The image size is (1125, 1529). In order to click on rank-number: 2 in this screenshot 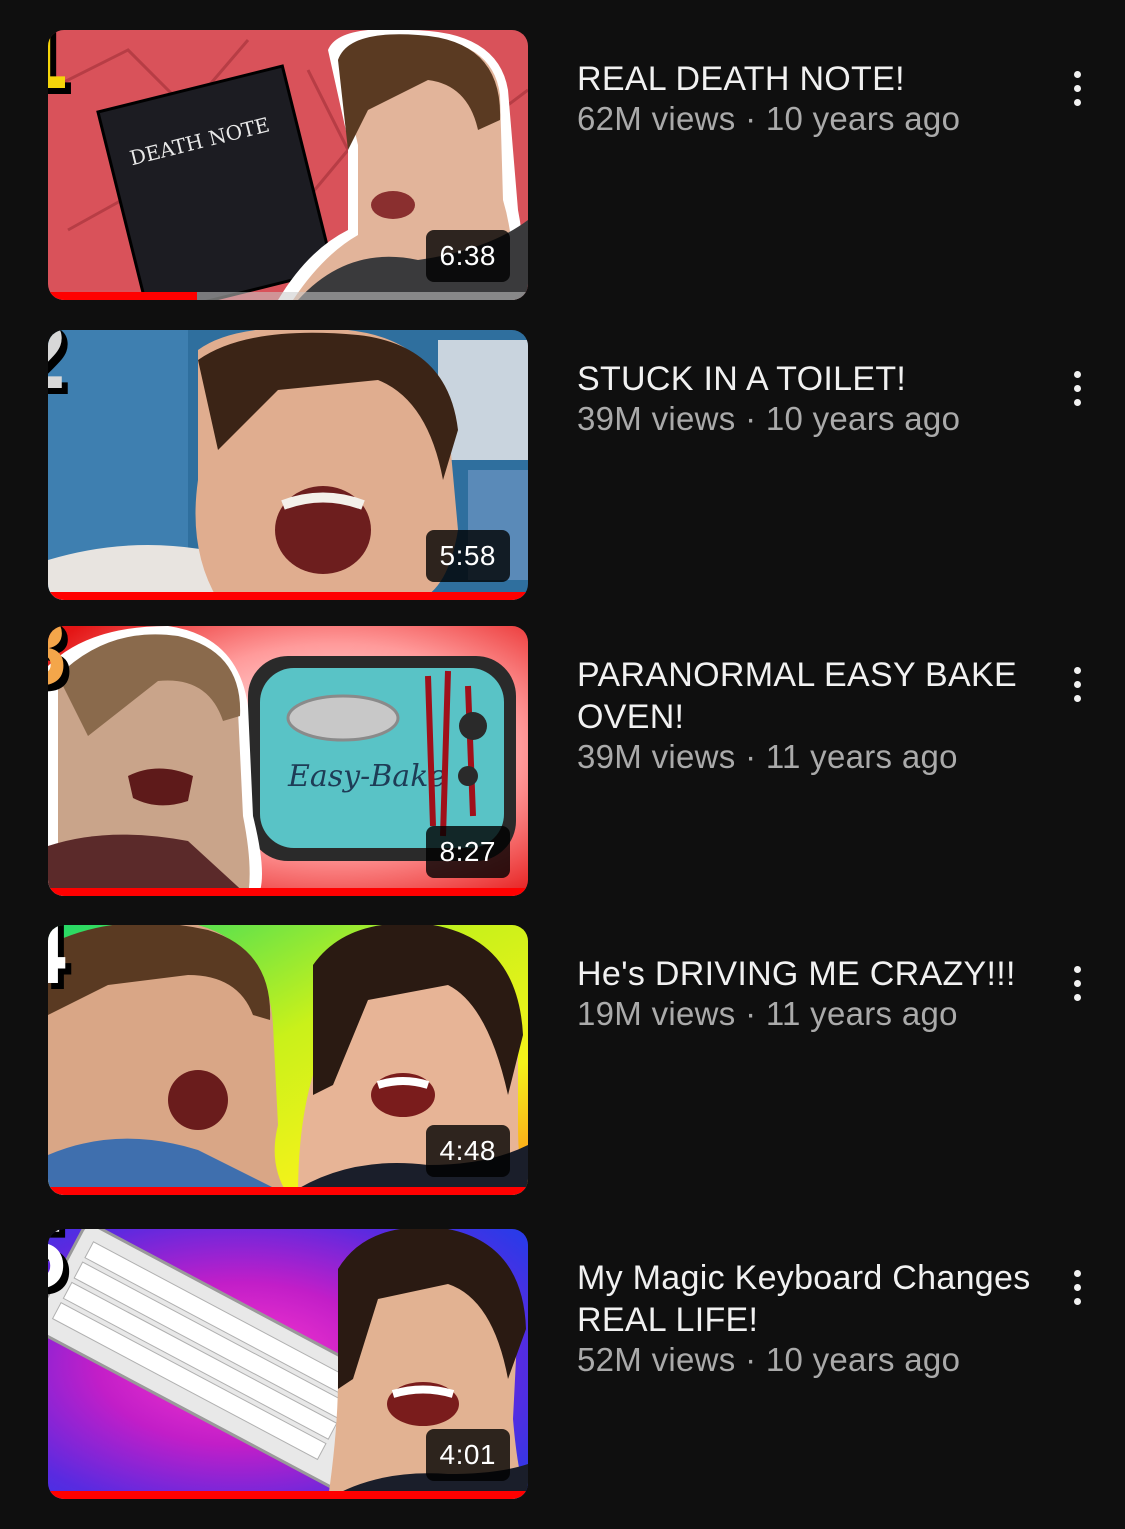, I will do `click(58, 370)`.